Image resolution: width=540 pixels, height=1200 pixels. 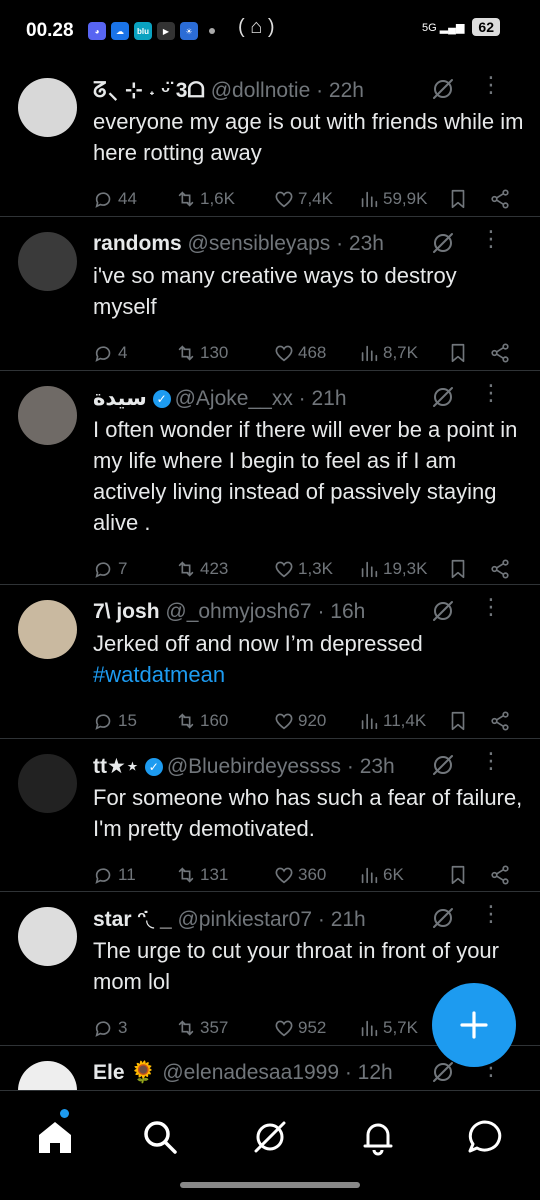 I want to click on weather-icon: ☀, so click(x=189, y=31).